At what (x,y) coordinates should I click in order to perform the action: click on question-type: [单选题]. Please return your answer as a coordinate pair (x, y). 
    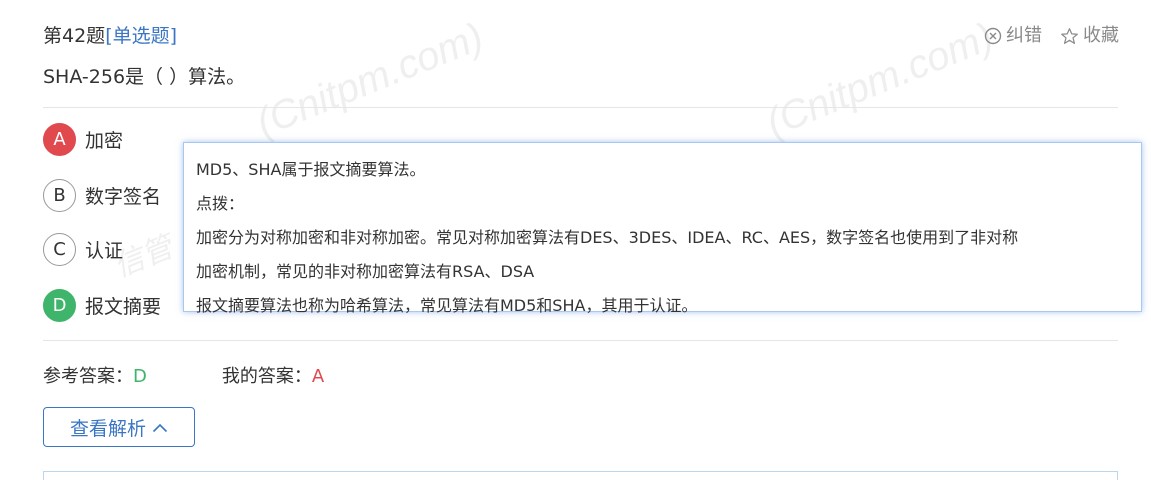
    Looking at the image, I should click on (141, 36).